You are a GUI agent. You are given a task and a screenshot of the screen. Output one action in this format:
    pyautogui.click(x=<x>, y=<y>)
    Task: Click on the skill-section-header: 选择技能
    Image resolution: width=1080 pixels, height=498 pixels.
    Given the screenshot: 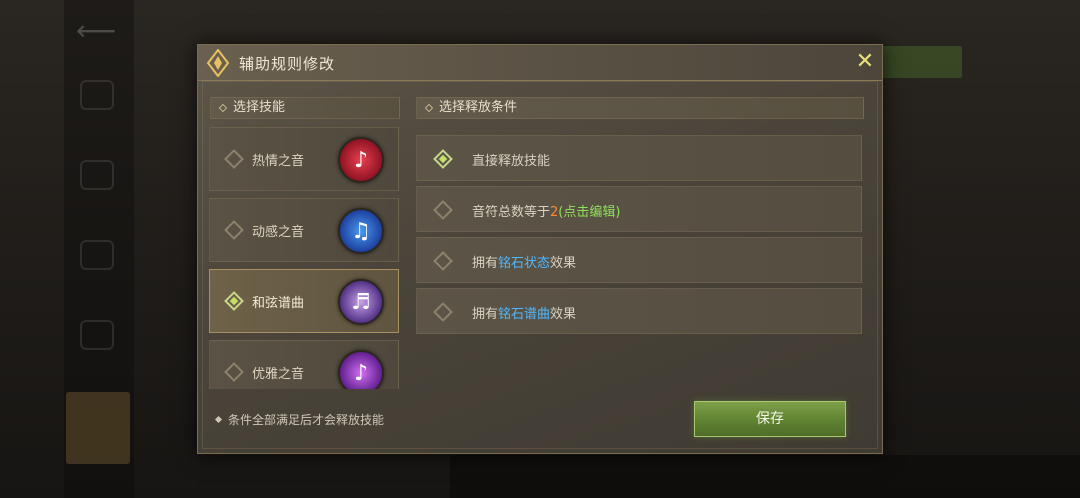 What is the action you would take?
    pyautogui.click(x=305, y=108)
    